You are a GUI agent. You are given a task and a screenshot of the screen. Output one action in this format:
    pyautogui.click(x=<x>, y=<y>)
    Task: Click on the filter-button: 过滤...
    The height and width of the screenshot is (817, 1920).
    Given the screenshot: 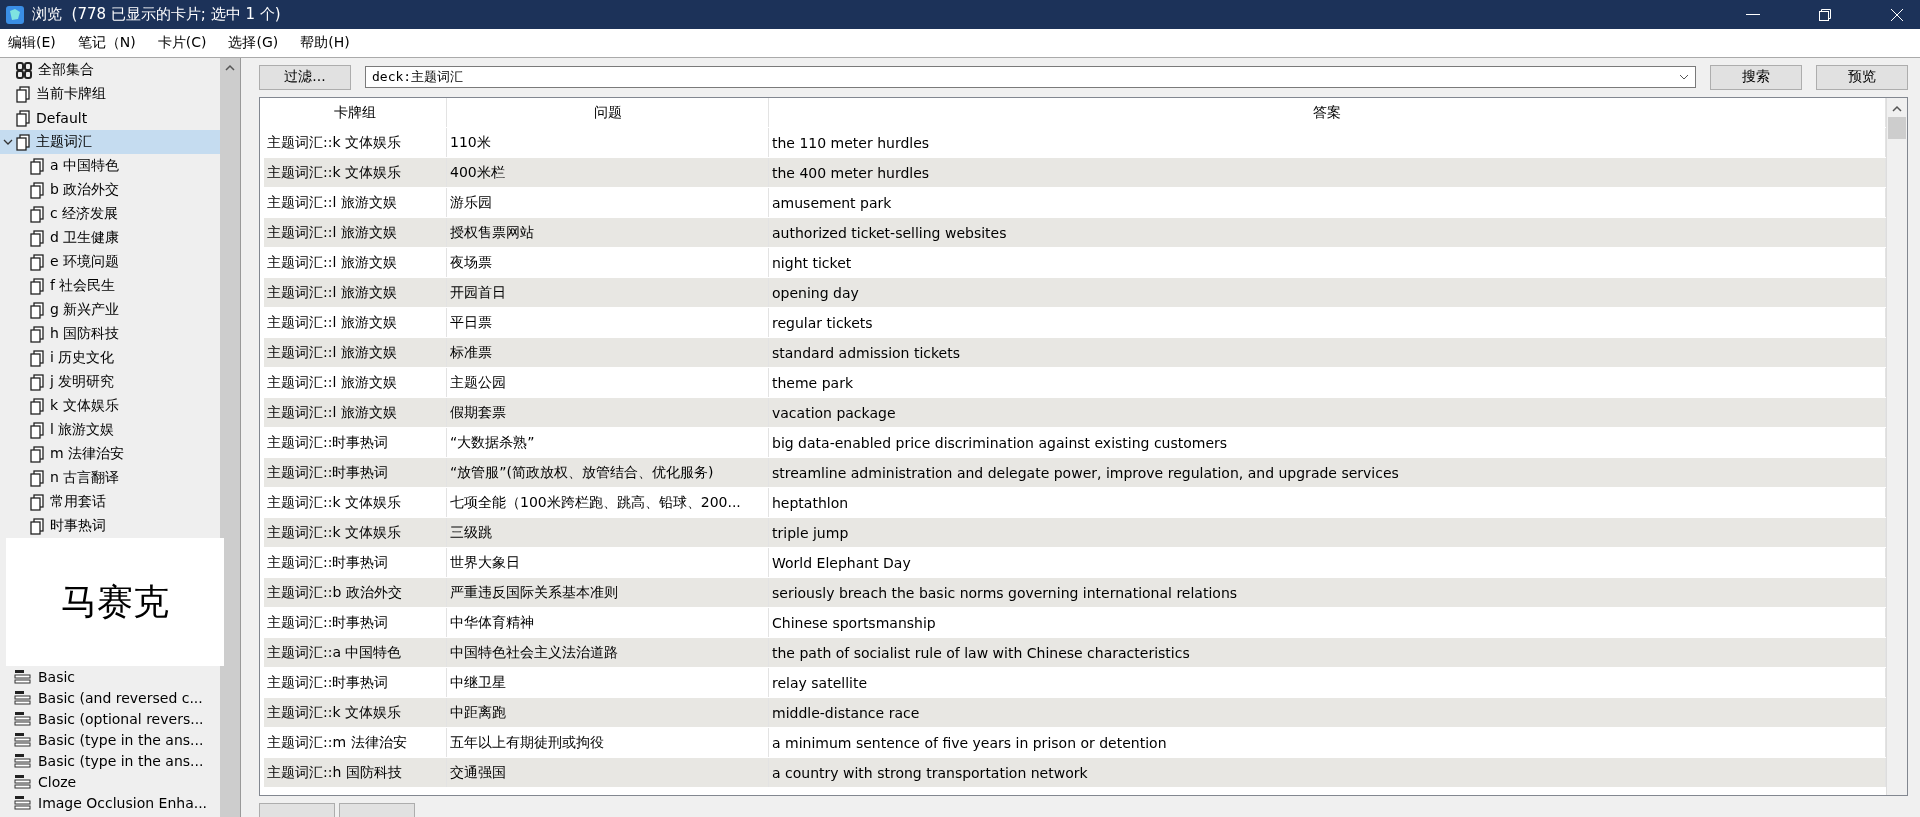 What is the action you would take?
    pyautogui.click(x=305, y=77)
    